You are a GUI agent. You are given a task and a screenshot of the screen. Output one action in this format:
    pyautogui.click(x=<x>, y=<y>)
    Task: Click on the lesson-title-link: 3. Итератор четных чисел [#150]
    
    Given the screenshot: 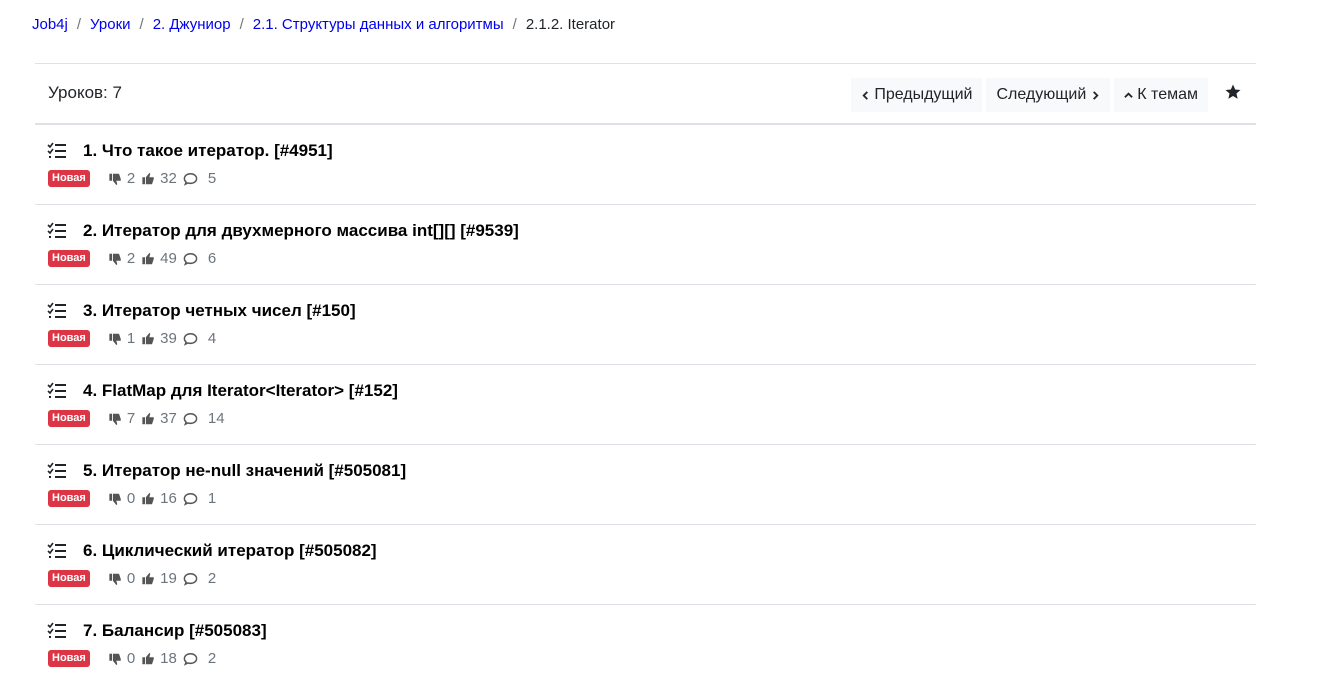 What is the action you would take?
    pyautogui.click(x=219, y=311)
    